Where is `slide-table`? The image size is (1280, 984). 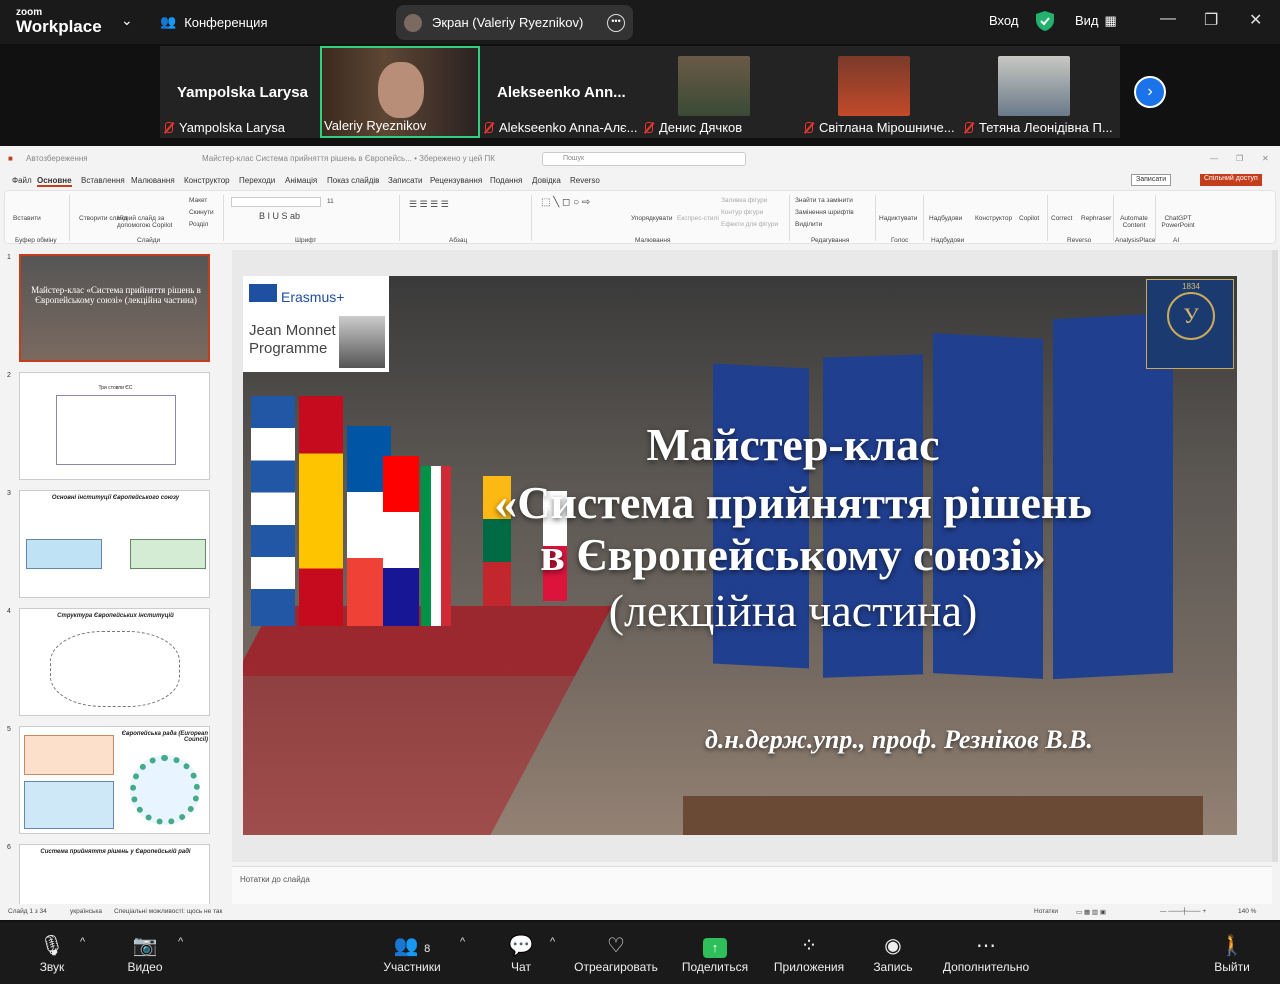 slide-table is located at coordinates (943, 815).